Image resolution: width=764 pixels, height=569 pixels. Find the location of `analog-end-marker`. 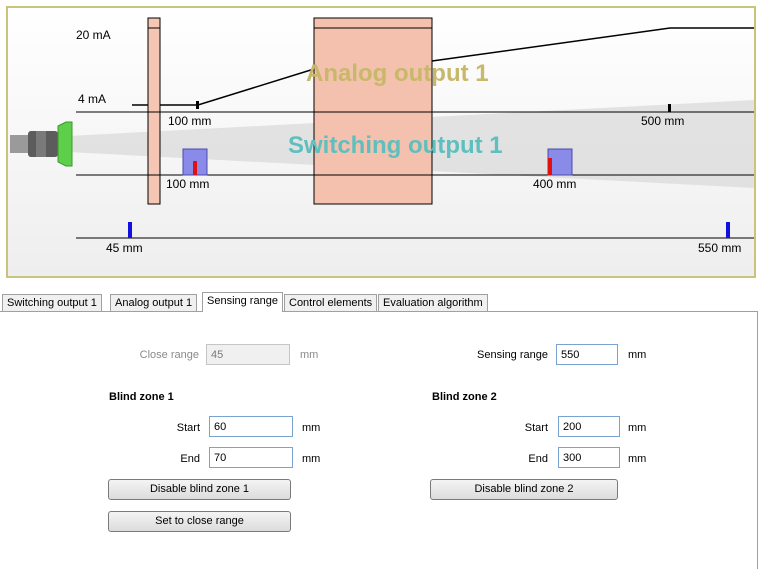

analog-end-marker is located at coordinates (669, 108).